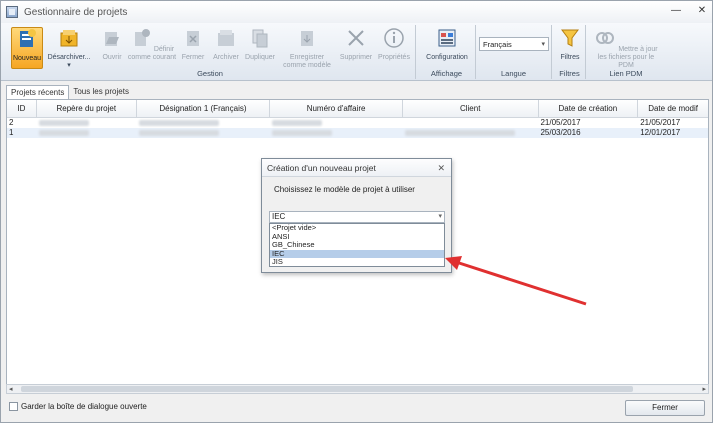 This screenshot has height=423, width=713. Describe the element at coordinates (560, 132) in the screenshot. I see `row-created: 25/03/2016` at that location.